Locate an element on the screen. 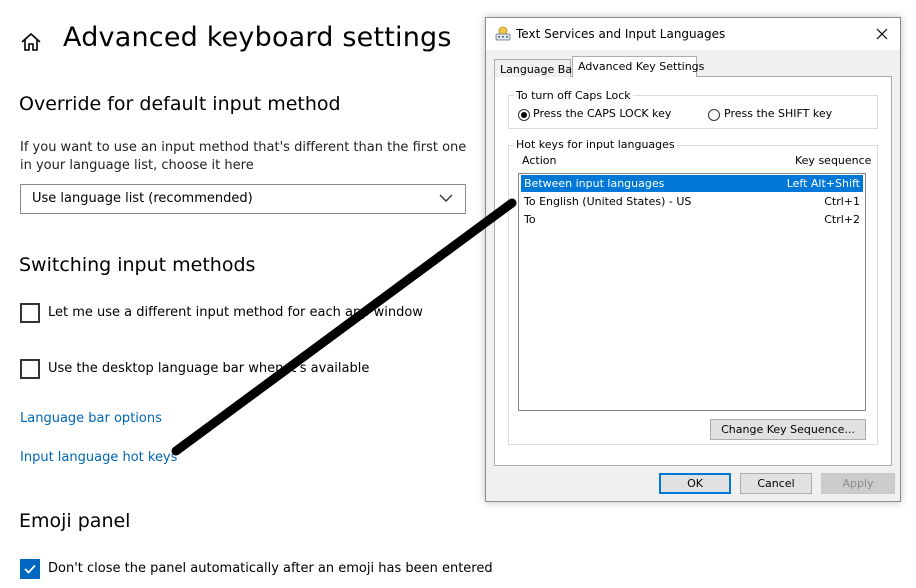 The height and width of the screenshot is (588, 916). apply-button: Apply is located at coordinates (858, 483).